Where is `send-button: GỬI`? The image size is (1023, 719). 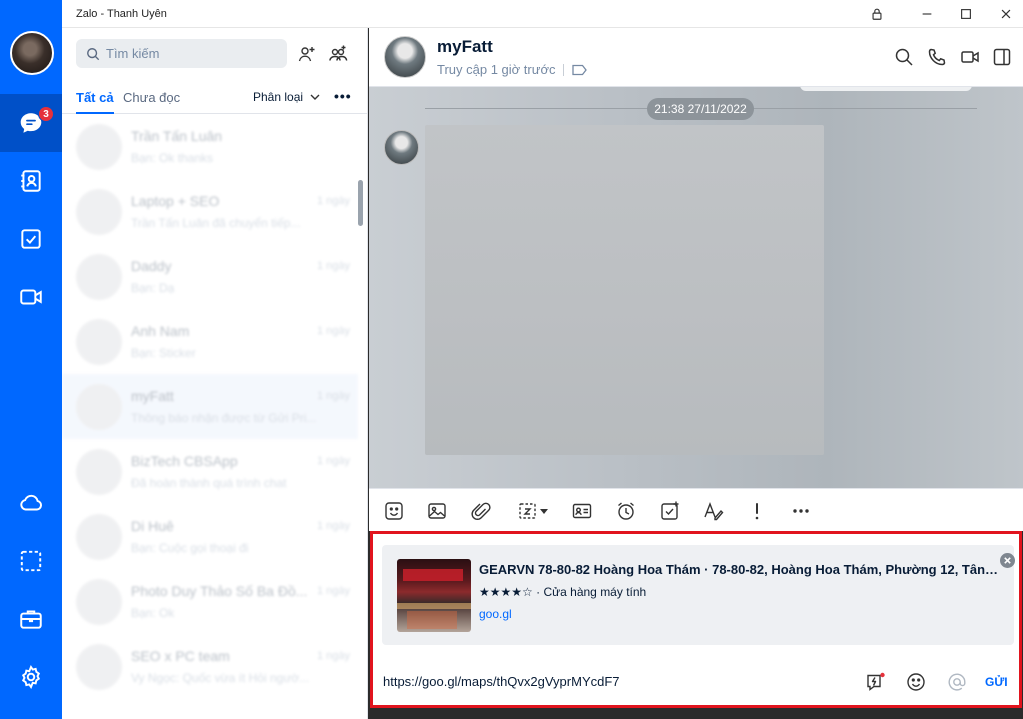
send-button: GỬI is located at coordinates (996, 682).